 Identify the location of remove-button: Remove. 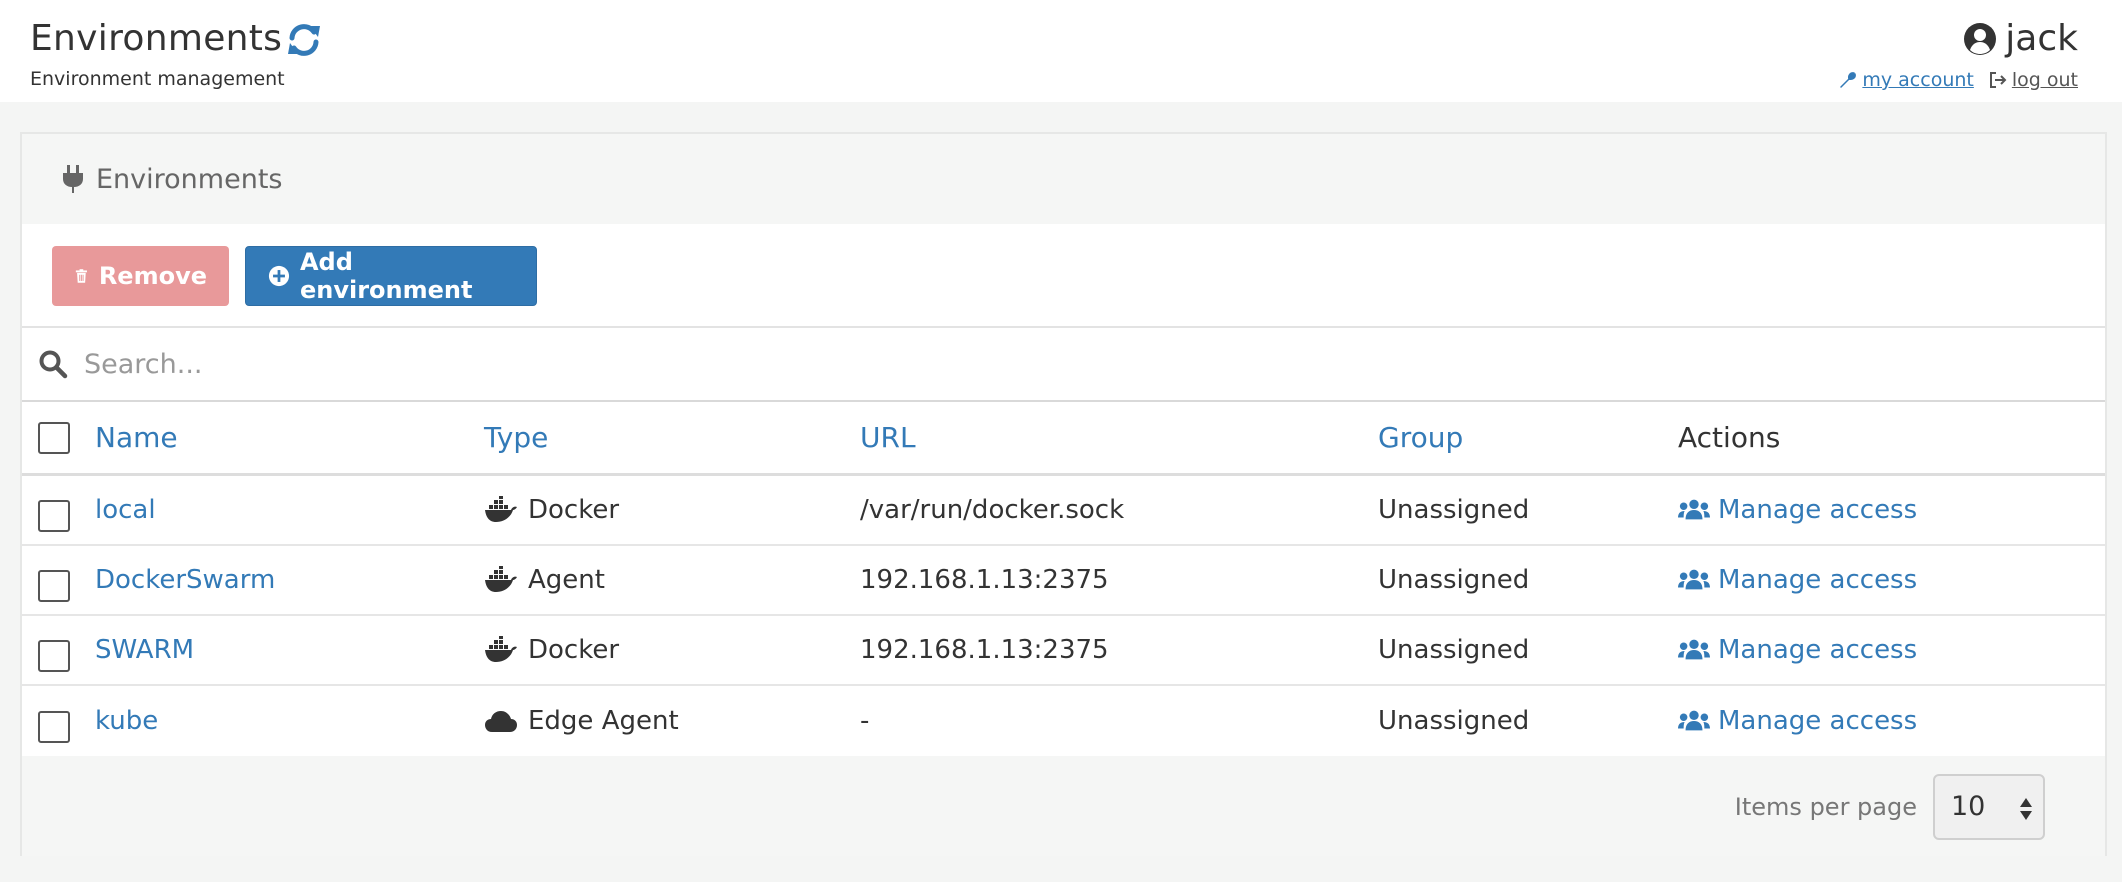
(140, 276).